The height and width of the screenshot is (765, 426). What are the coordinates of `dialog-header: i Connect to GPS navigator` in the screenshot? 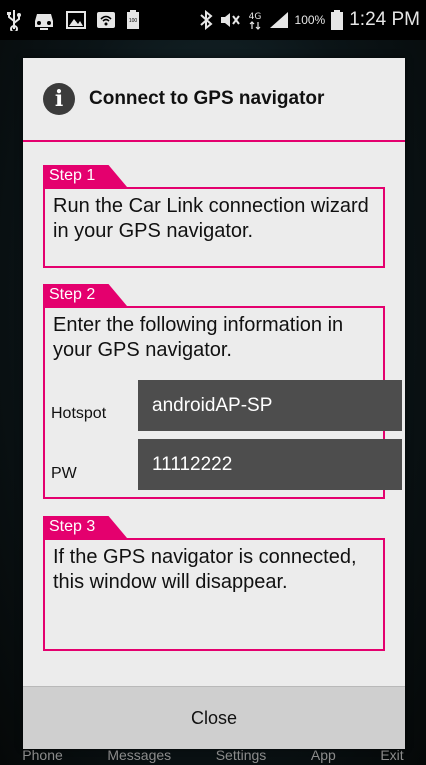 It's located at (214, 100).